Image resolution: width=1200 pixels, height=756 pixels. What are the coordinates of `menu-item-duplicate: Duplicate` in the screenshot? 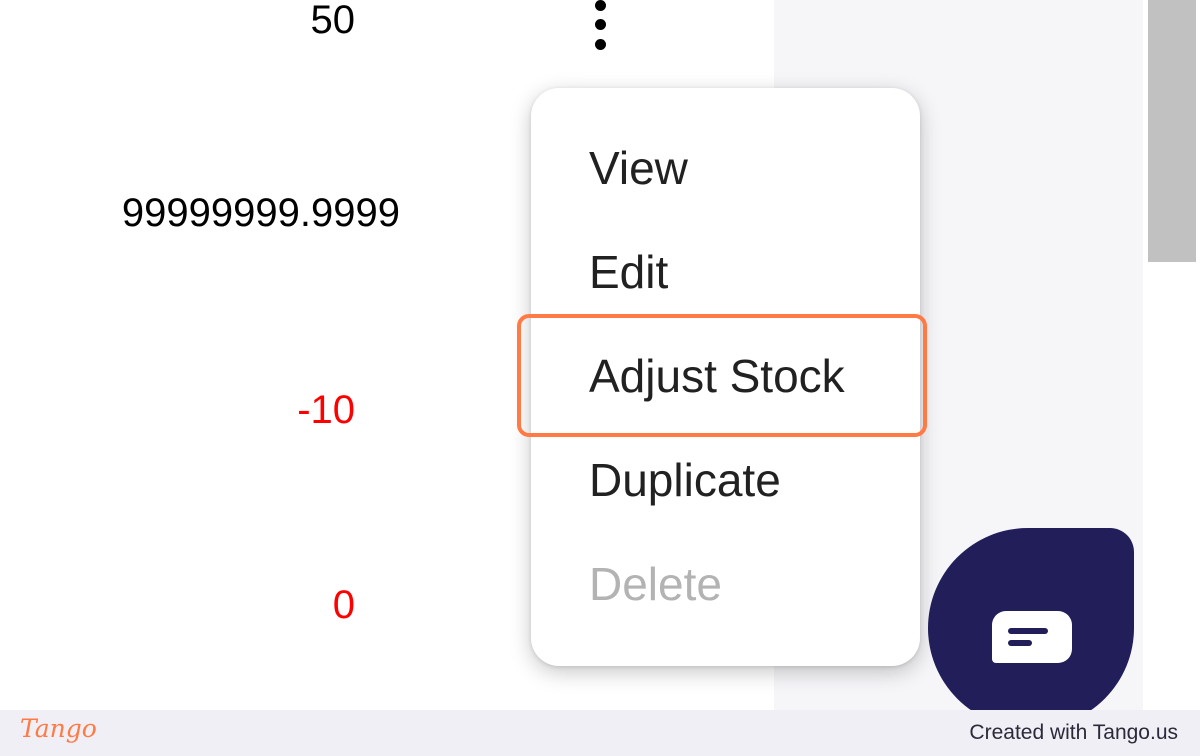 It's located at (725, 480).